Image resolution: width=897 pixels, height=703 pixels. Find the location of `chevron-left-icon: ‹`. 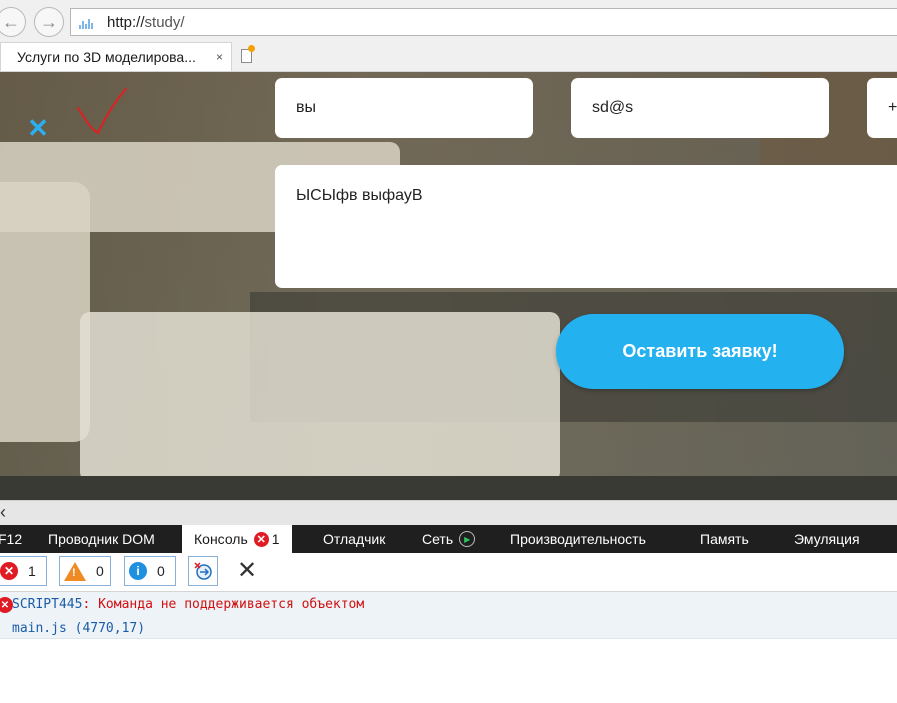

chevron-left-icon: ‹ is located at coordinates (7, 512).